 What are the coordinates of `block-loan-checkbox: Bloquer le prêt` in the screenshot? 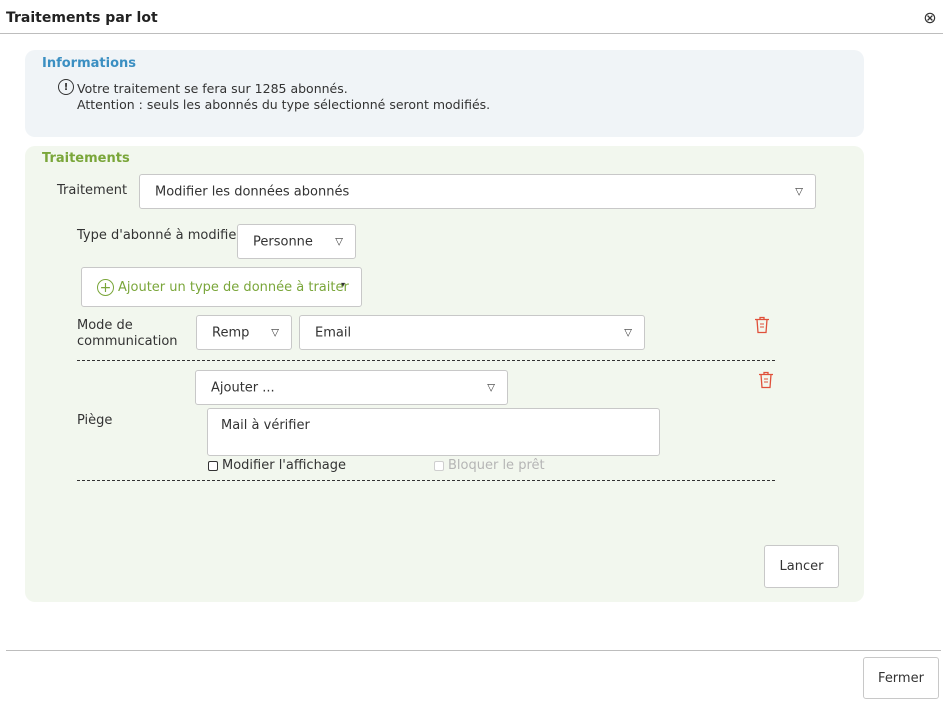 It's located at (489, 465).